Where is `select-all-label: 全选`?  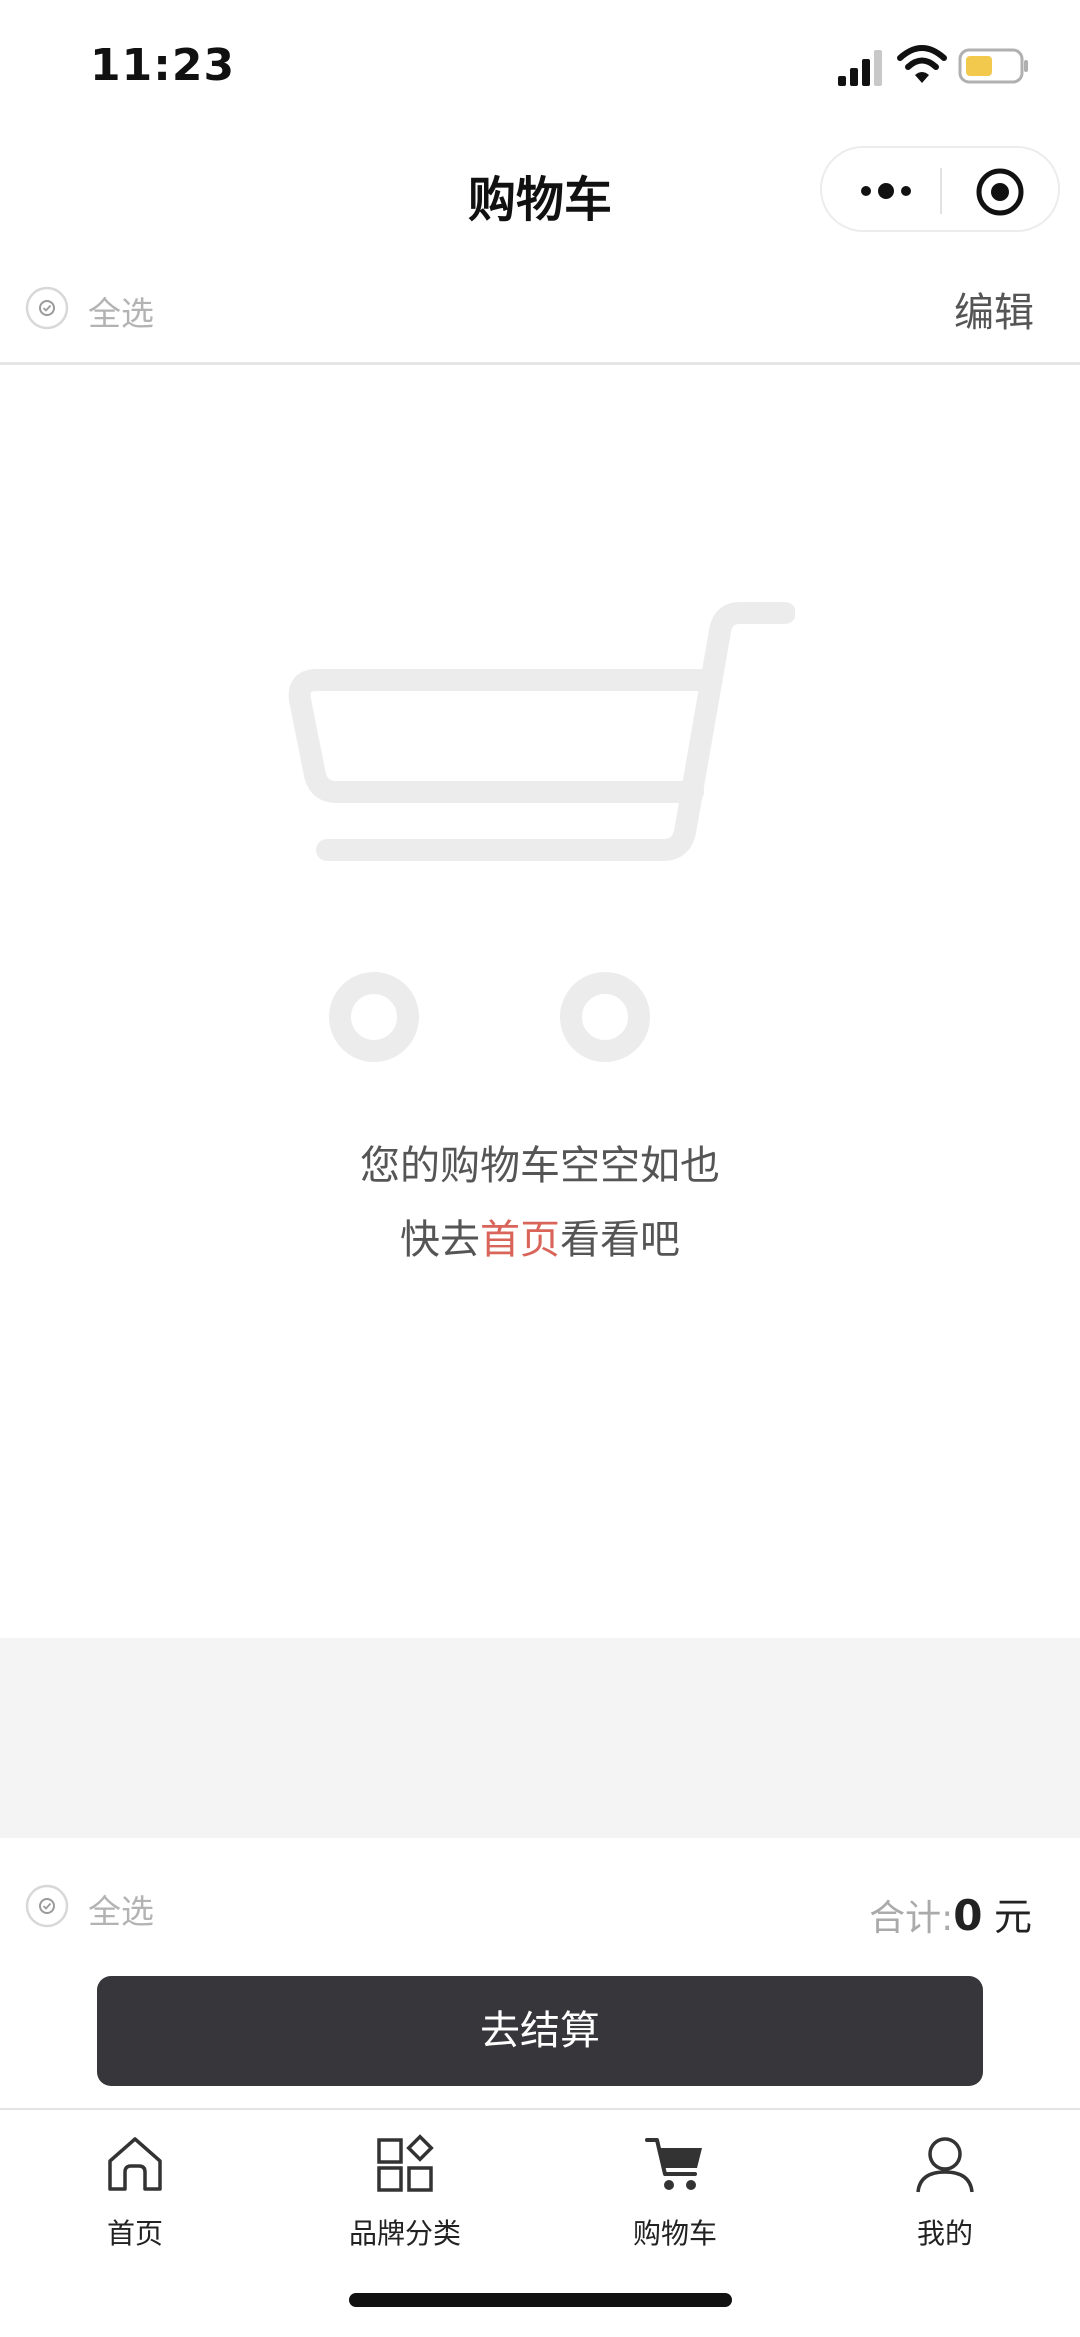
select-all-label: 全选 is located at coordinates (121, 313).